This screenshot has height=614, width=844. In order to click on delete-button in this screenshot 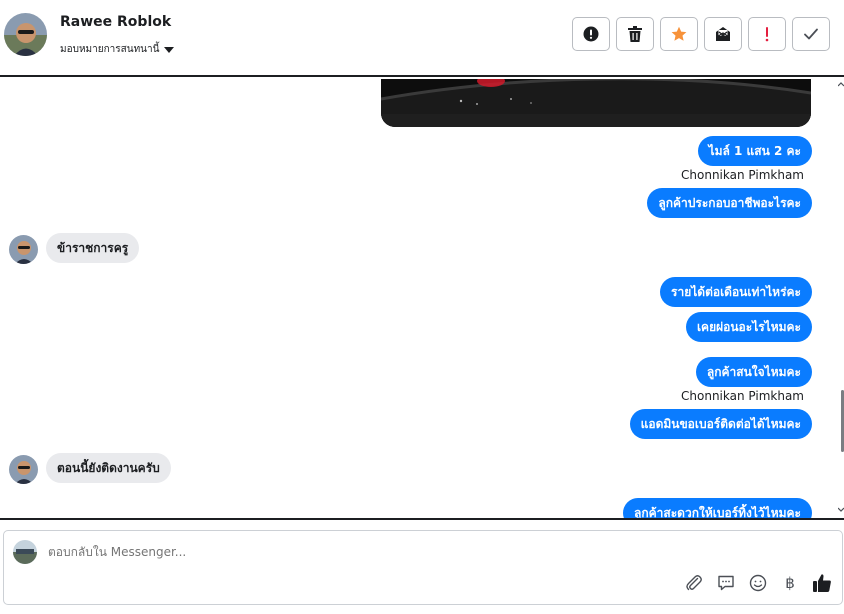, I will do `click(635, 34)`.